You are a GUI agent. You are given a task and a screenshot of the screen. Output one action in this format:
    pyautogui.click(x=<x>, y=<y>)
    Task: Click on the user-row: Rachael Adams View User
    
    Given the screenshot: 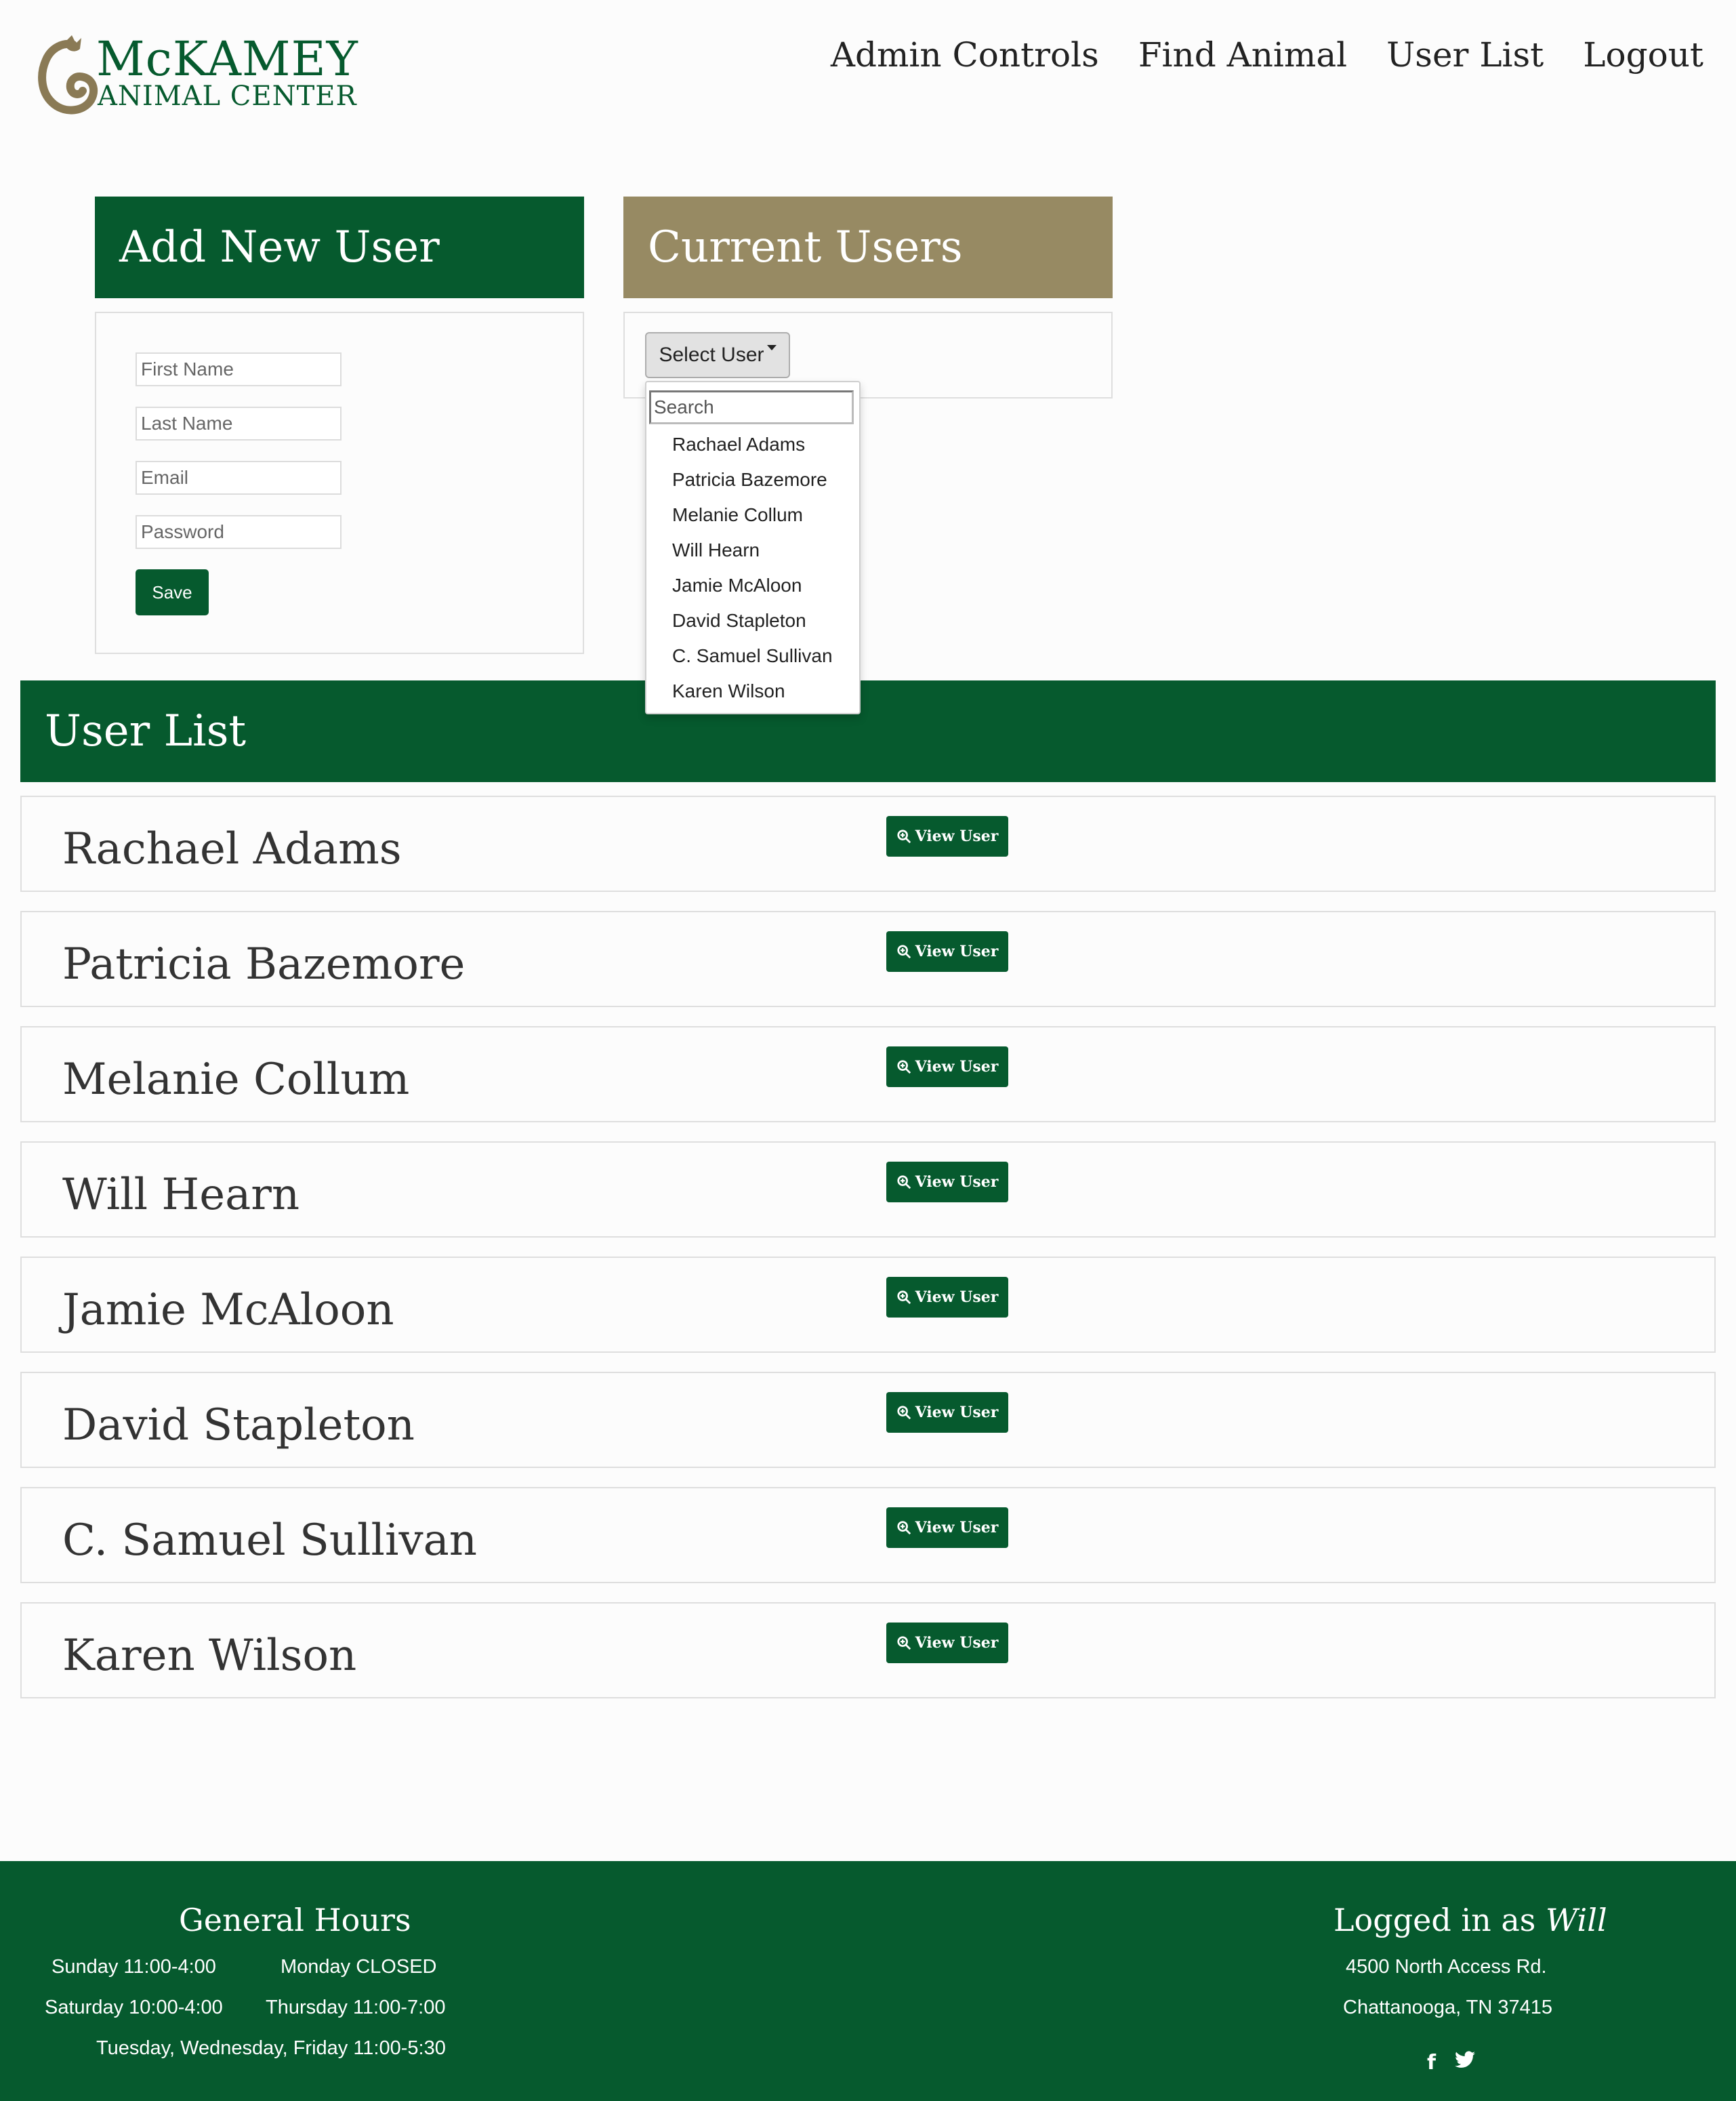 What is the action you would take?
    pyautogui.click(x=868, y=844)
    